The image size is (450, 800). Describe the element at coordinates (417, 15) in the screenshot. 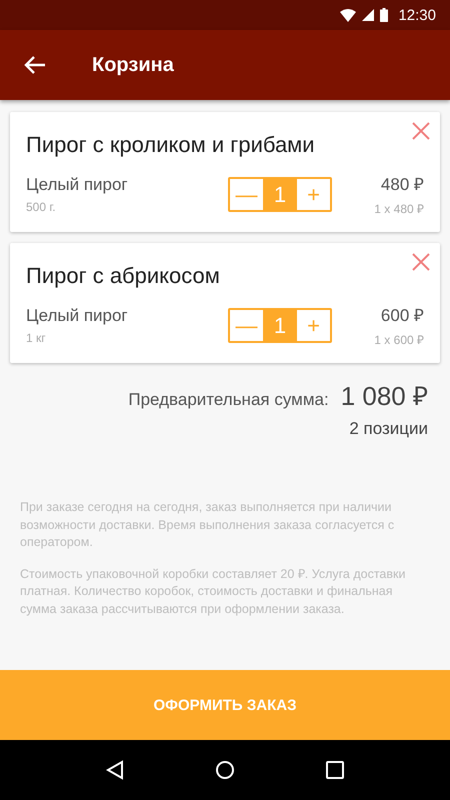

I see `clock-time: 12:30` at that location.